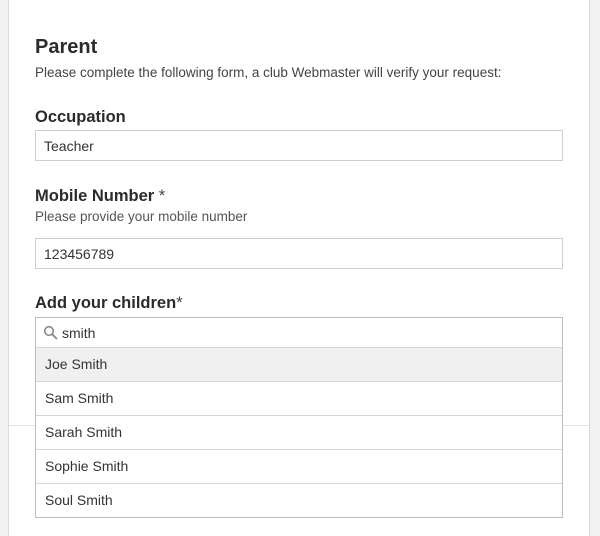  I want to click on dropdown-option: Sarah Smith, so click(299, 432).